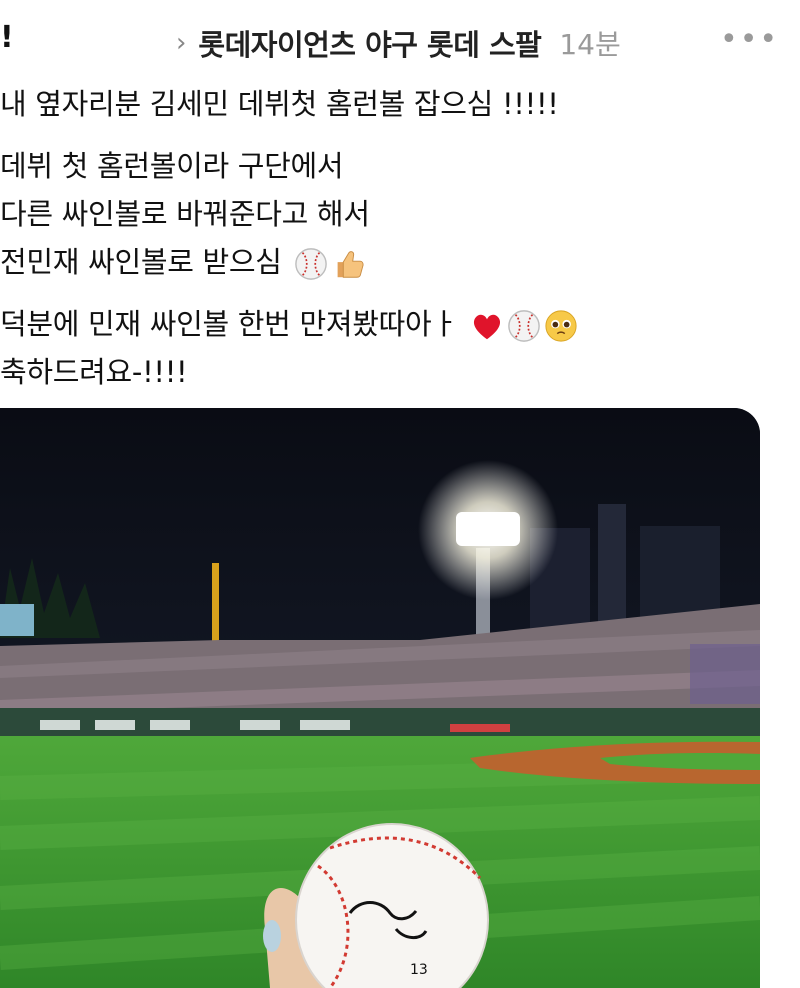 The width and height of the screenshot is (800, 988). Describe the element at coordinates (486, 327) in the screenshot. I see `heart-emoji-icon` at that location.